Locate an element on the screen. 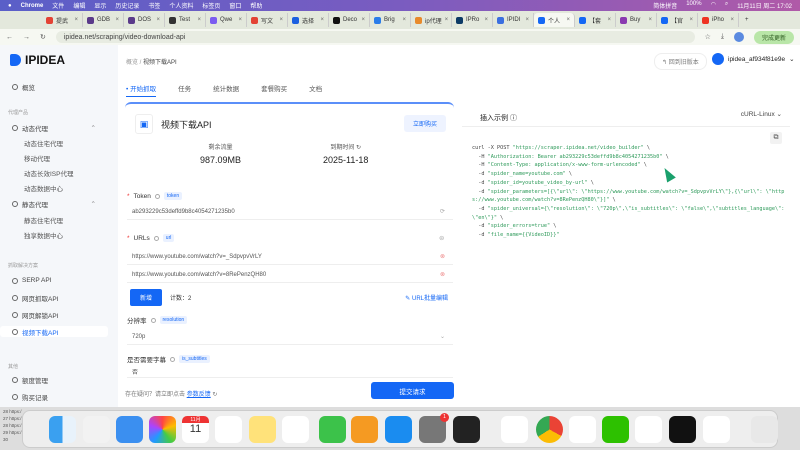 This screenshot has height=450, width=800. tab-2: 统计数据 is located at coordinates (226, 90).